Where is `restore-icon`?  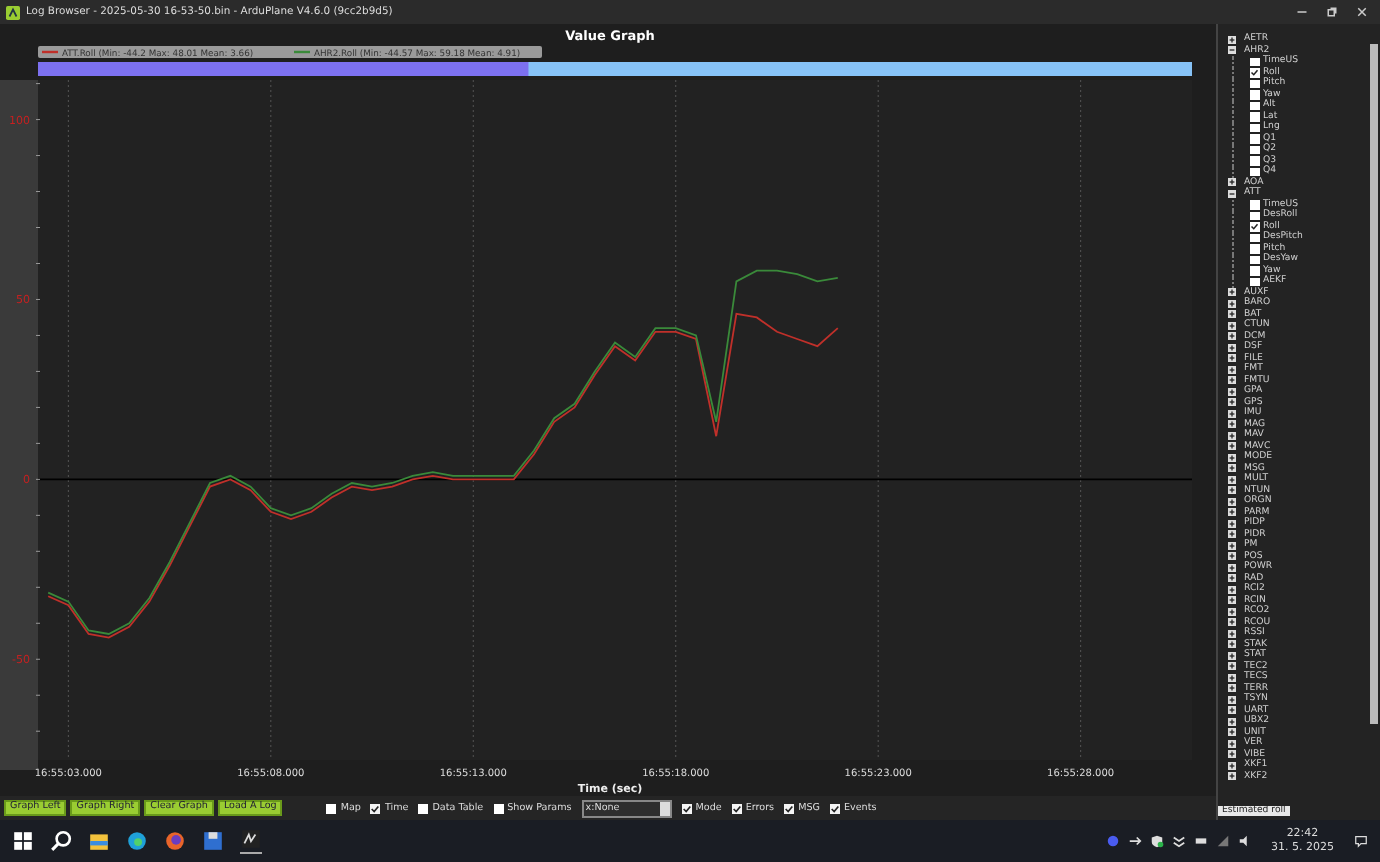
restore-icon is located at coordinates (1332, 12).